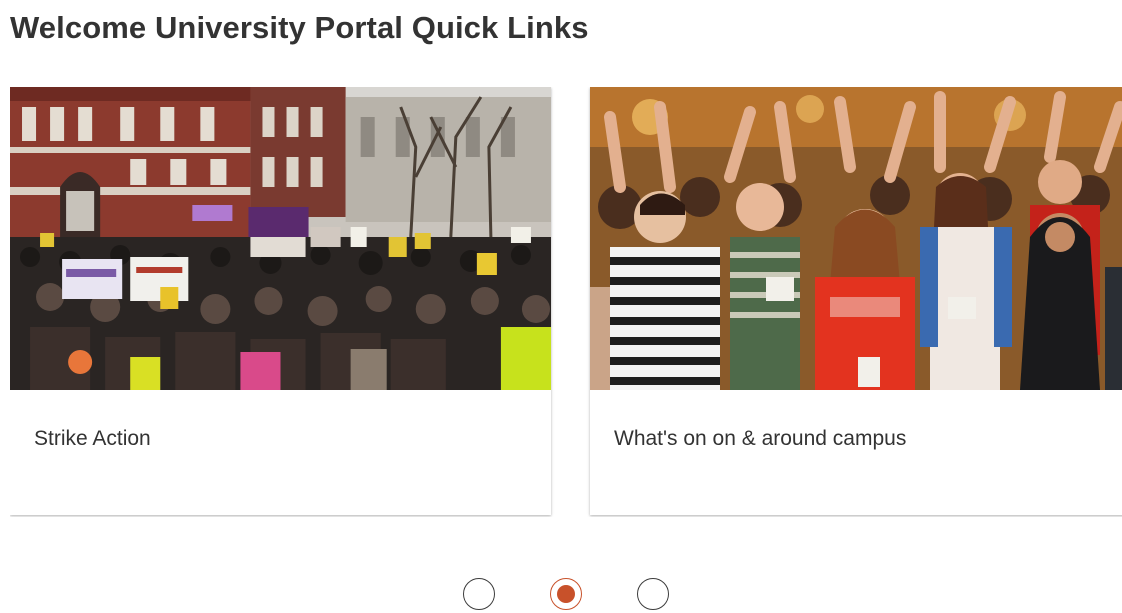 The height and width of the screenshot is (613, 1122). I want to click on card-title-whats-on: What's on on & around campus, so click(760, 439).